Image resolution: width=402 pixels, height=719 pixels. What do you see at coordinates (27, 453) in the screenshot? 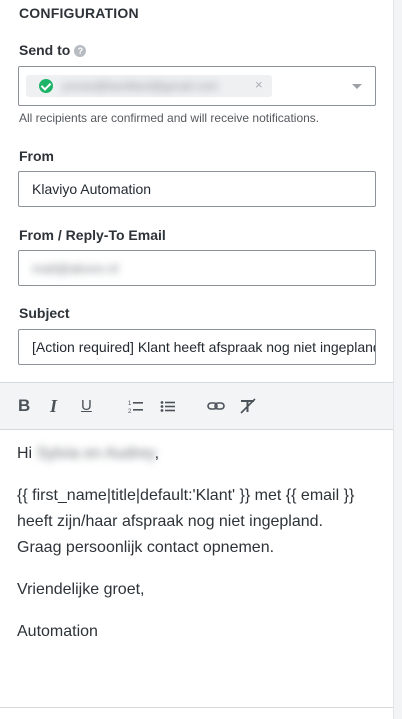
I see `greeting-prefix: Hi` at bounding box center [27, 453].